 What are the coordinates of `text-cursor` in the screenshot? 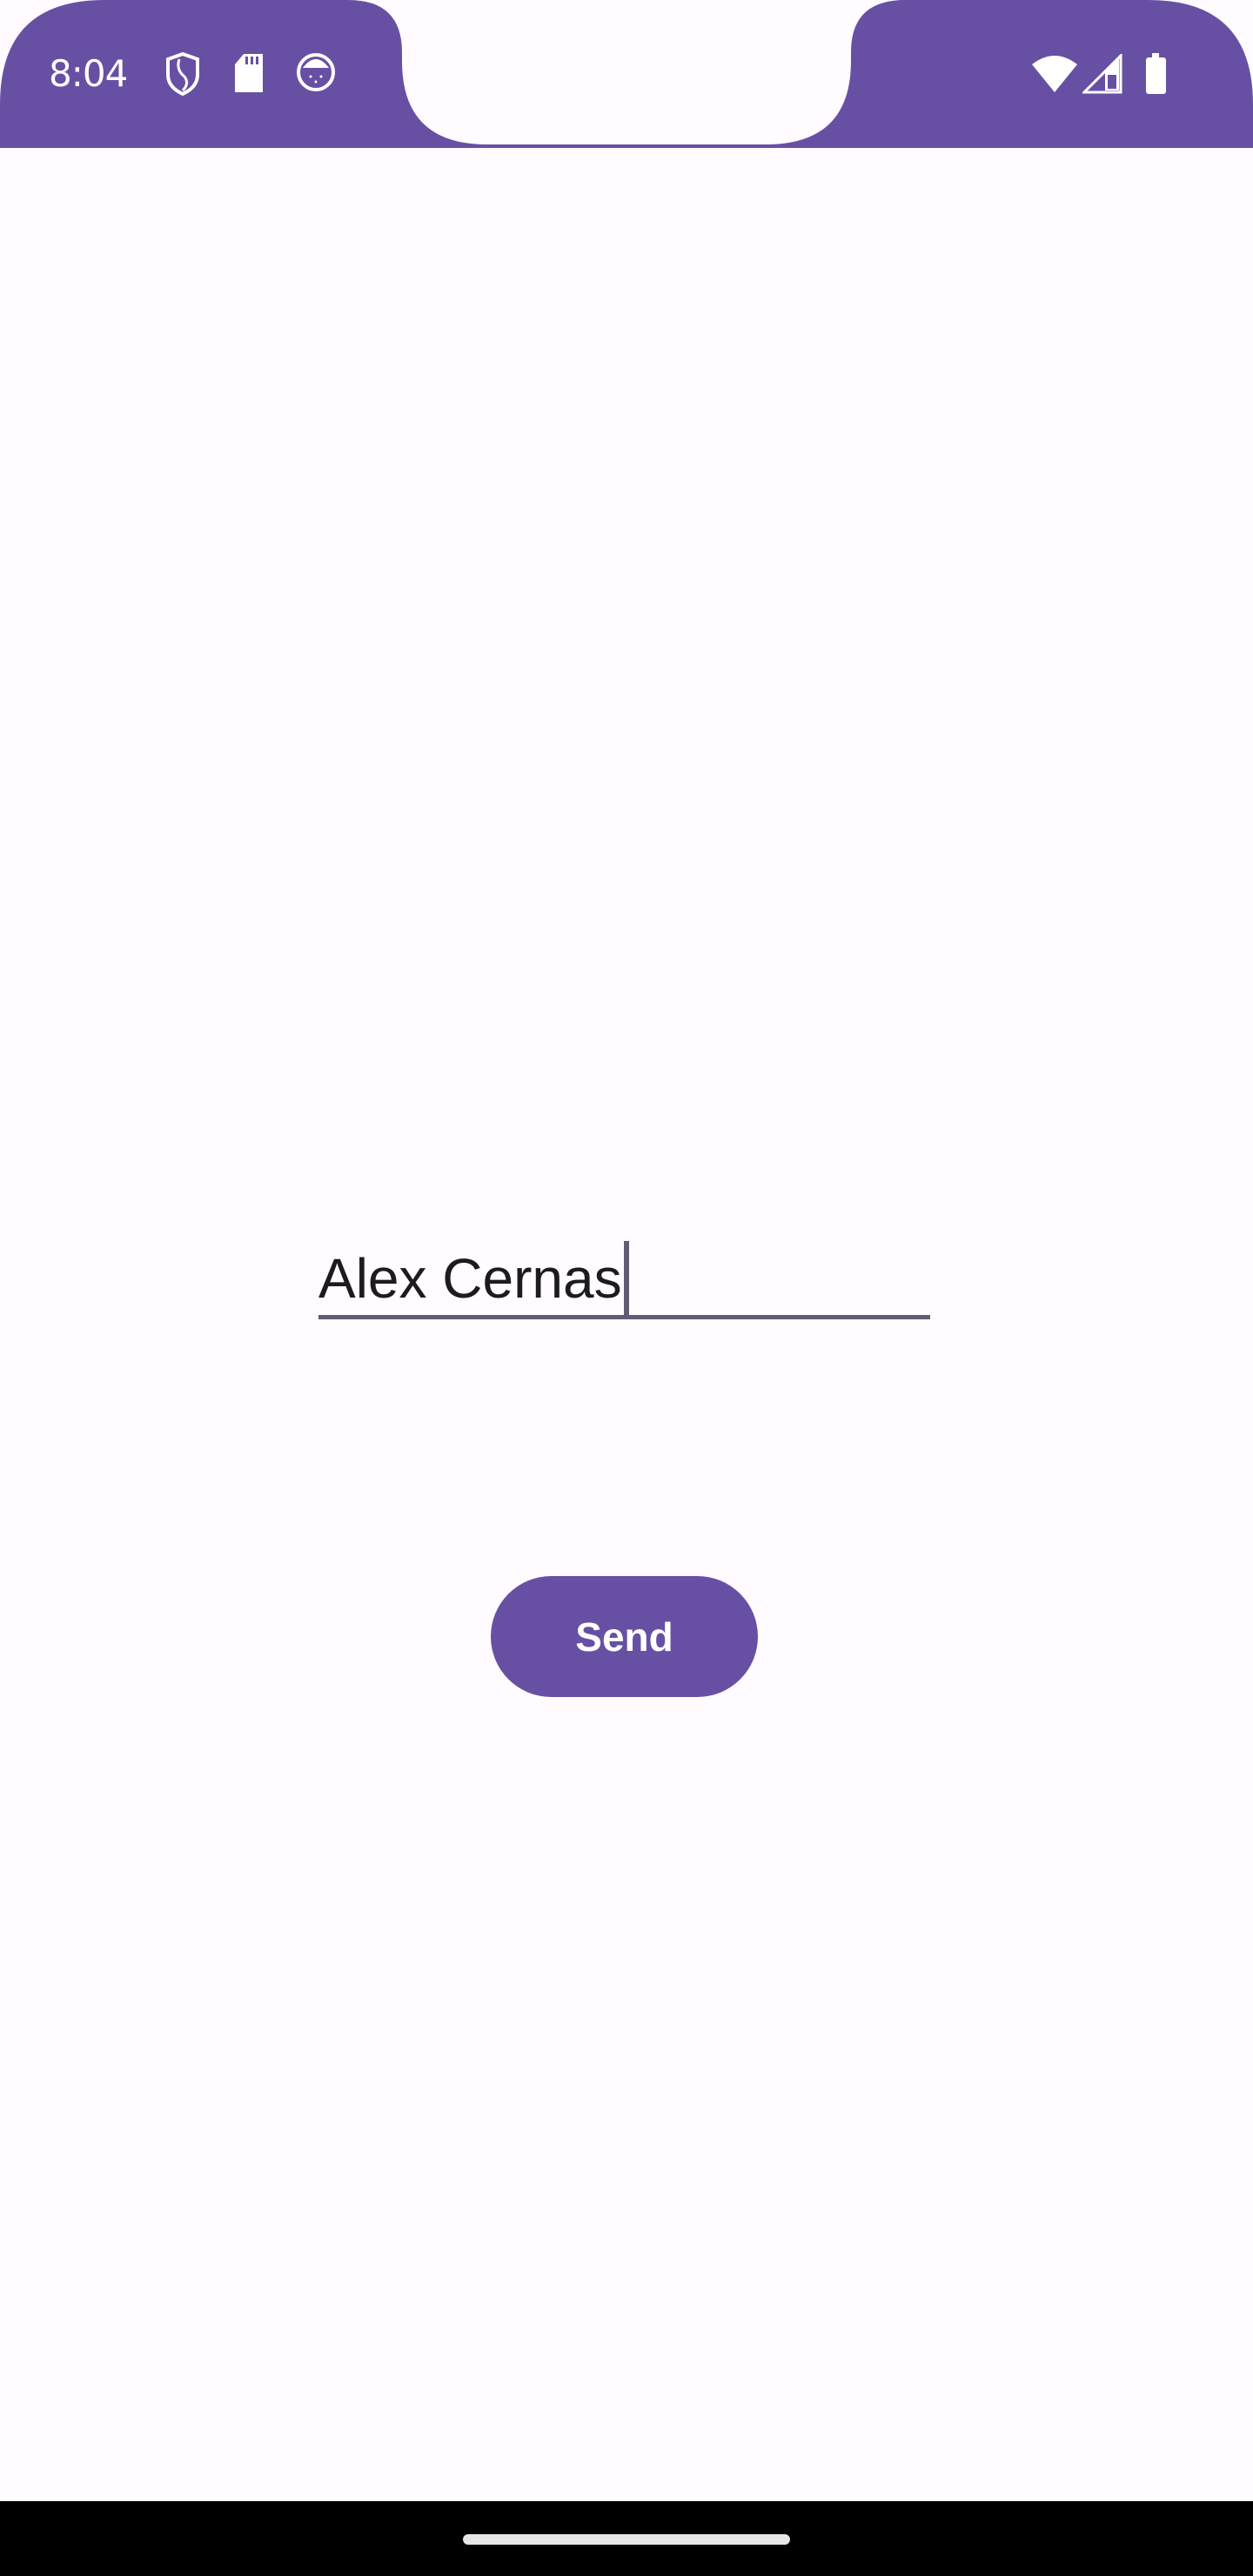 It's located at (626, 1278).